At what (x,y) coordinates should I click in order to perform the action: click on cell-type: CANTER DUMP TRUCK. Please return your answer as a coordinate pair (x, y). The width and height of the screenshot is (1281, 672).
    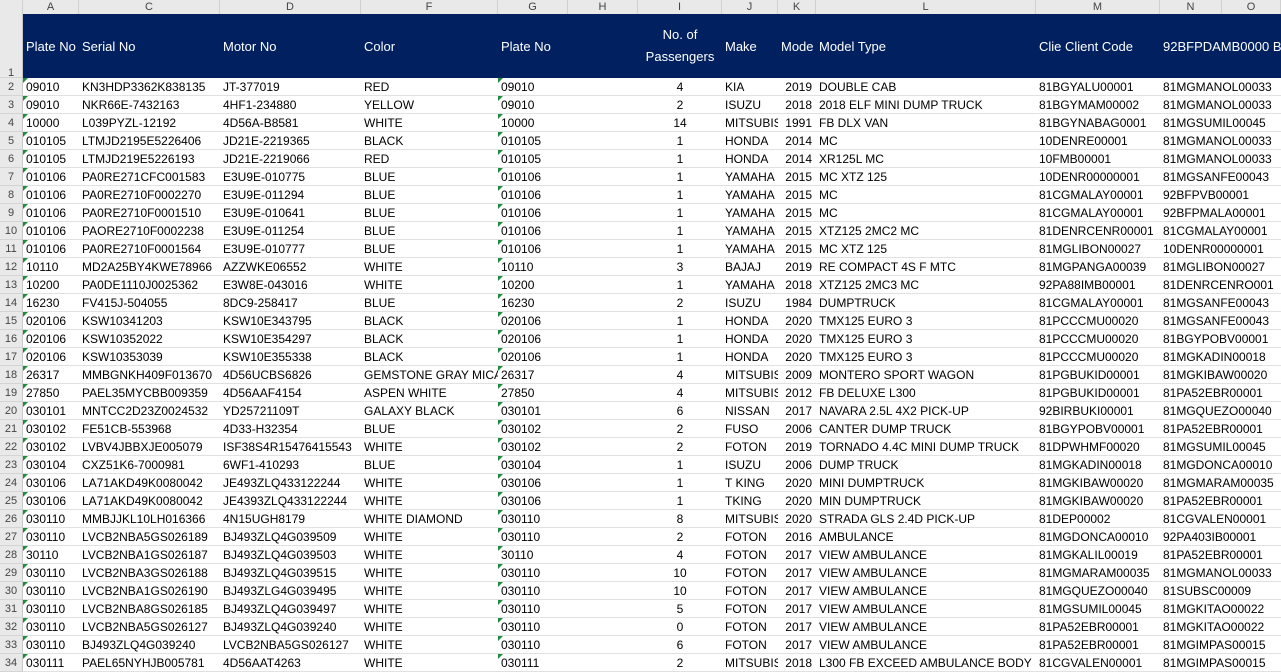
    Looking at the image, I should click on (926, 429).